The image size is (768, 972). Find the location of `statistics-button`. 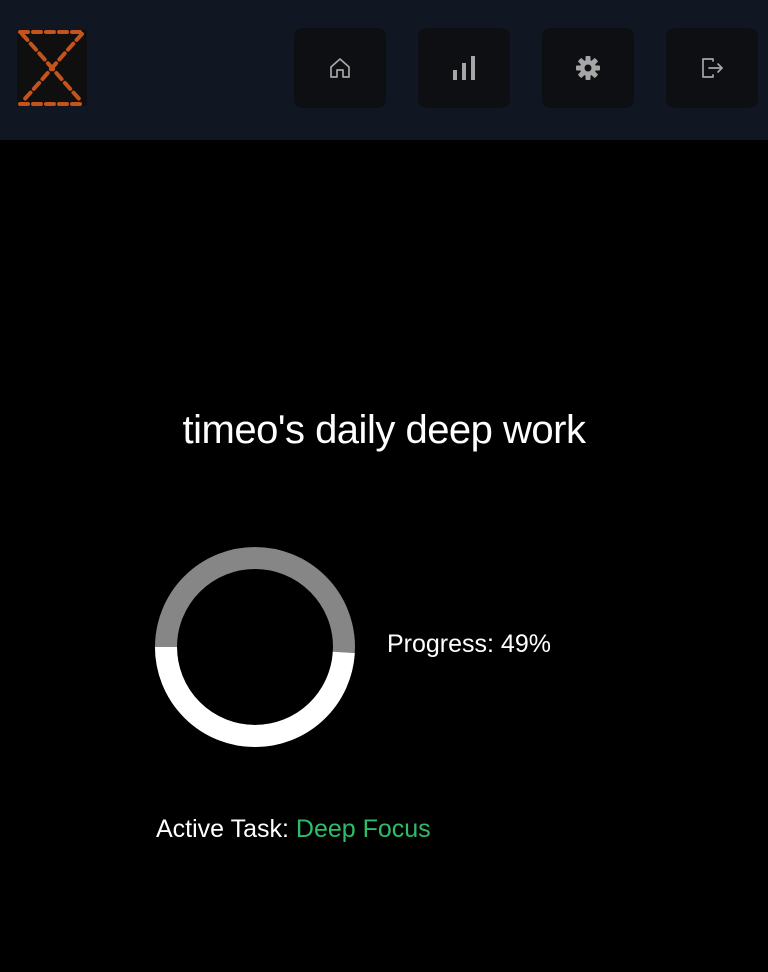

statistics-button is located at coordinates (464, 68).